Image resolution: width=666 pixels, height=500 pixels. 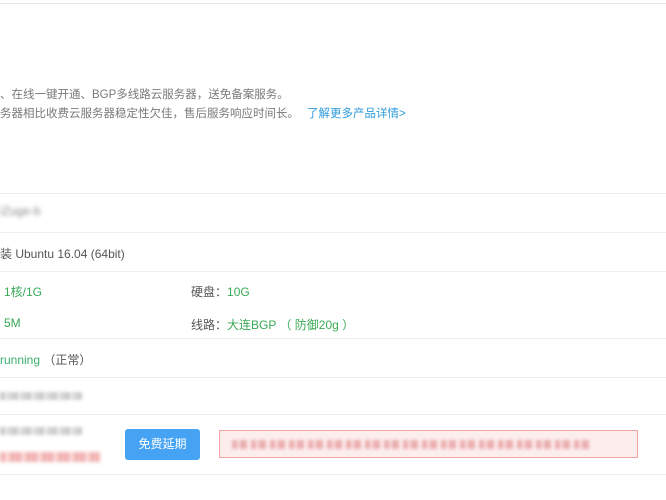 What do you see at coordinates (20, 211) in the screenshot?
I see `server-name-blurred: iZuge-b` at bounding box center [20, 211].